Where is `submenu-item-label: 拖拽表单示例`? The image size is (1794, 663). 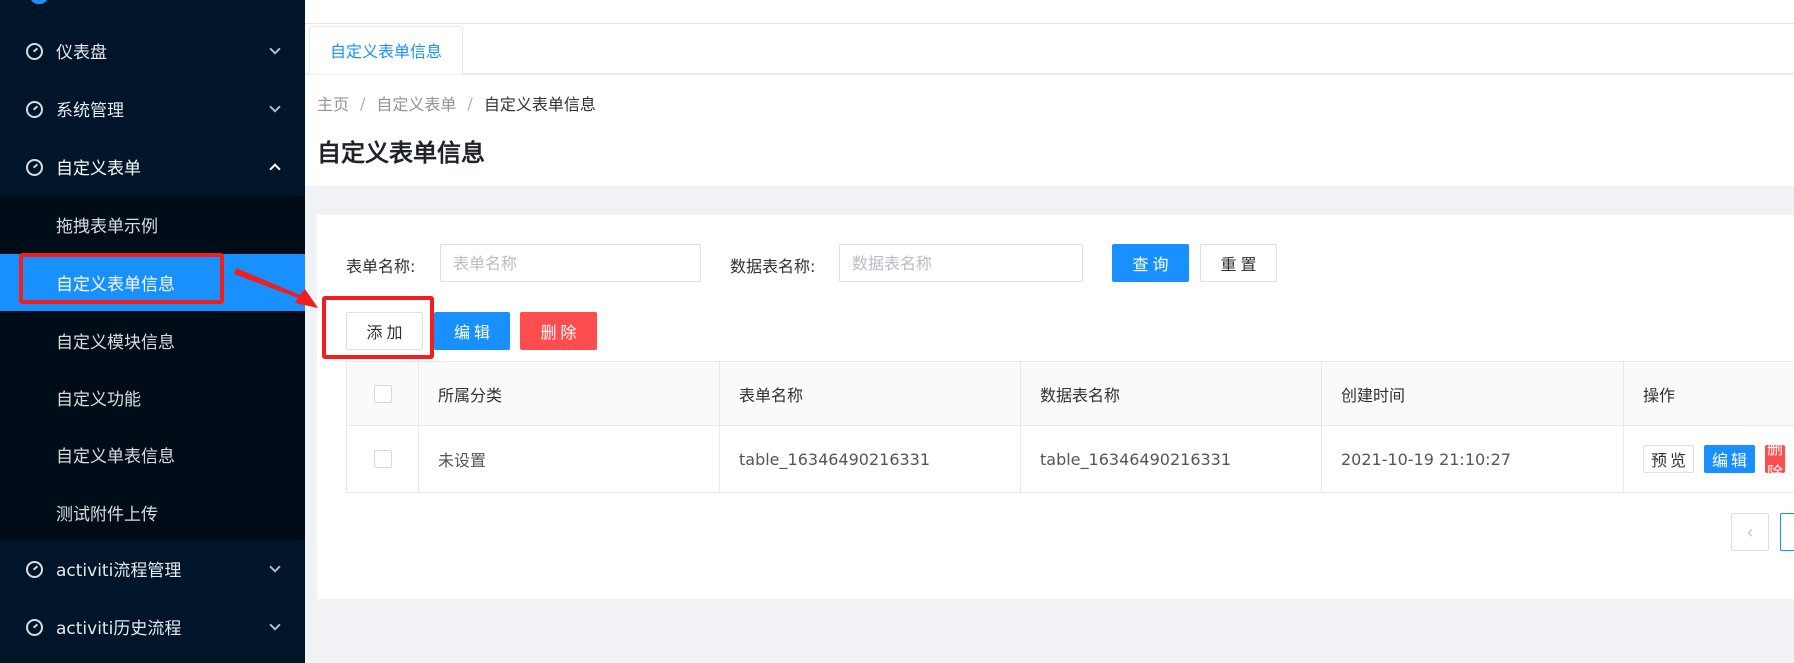
submenu-item-label: 拖拽表单示例 is located at coordinates (107, 227).